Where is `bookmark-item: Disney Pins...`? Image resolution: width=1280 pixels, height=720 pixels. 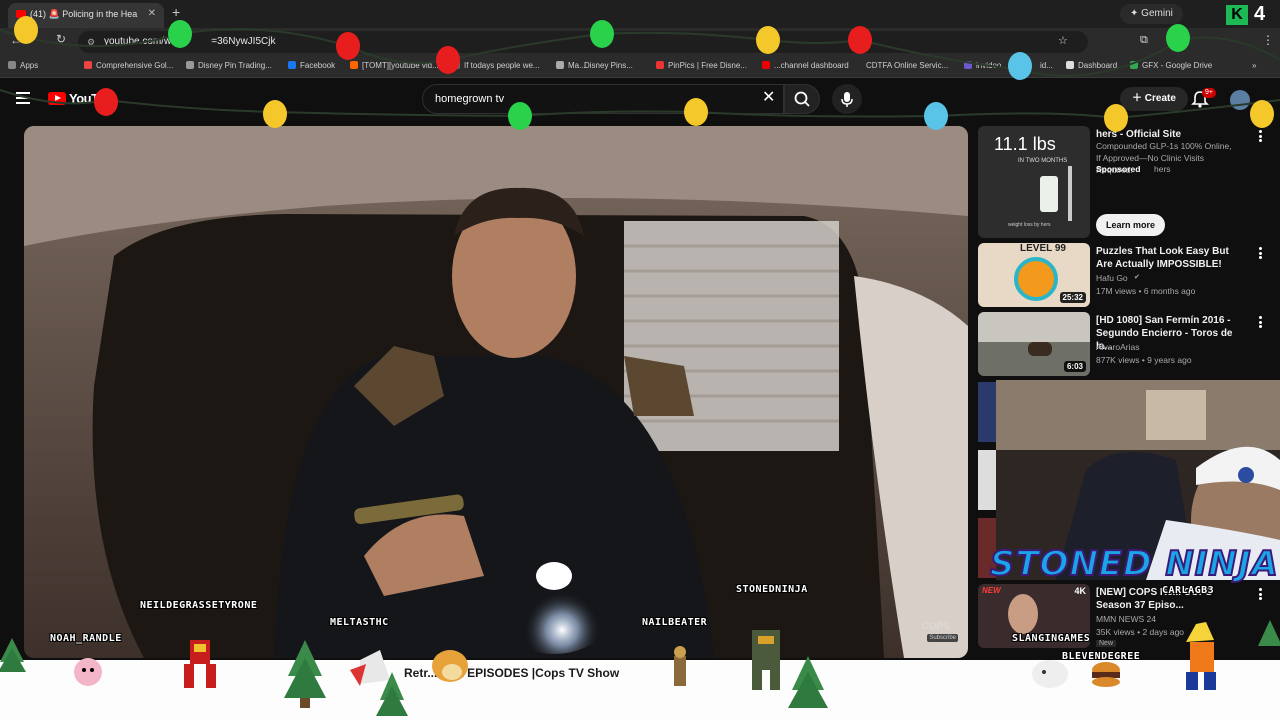 bookmark-item: Disney Pins... is located at coordinates (608, 65).